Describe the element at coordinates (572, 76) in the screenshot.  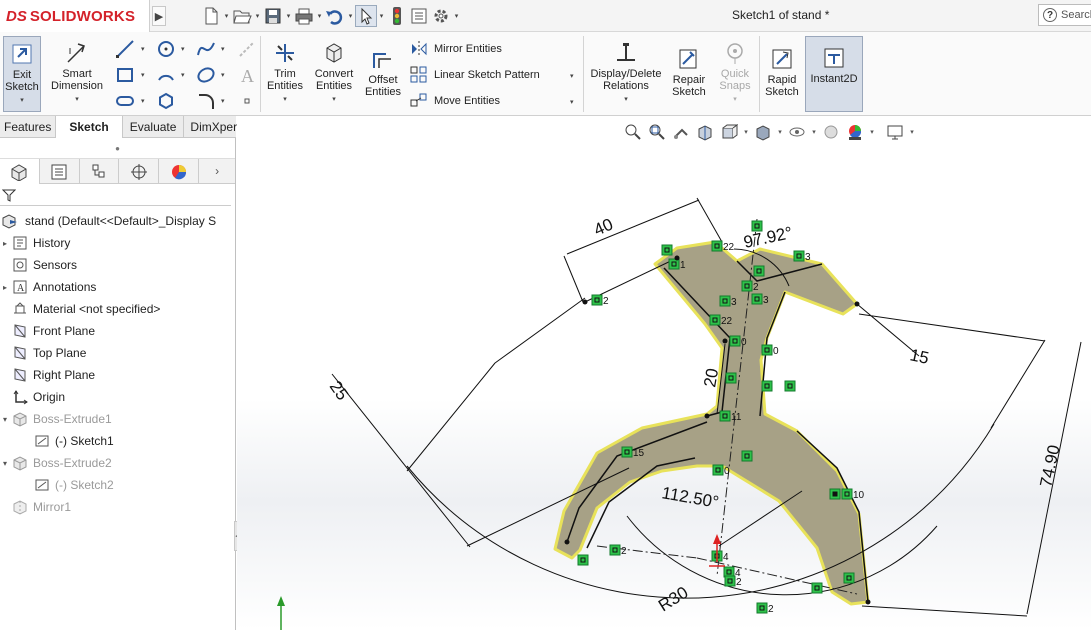
I see `linear-pattern-dropdown-icon: ▾` at that location.